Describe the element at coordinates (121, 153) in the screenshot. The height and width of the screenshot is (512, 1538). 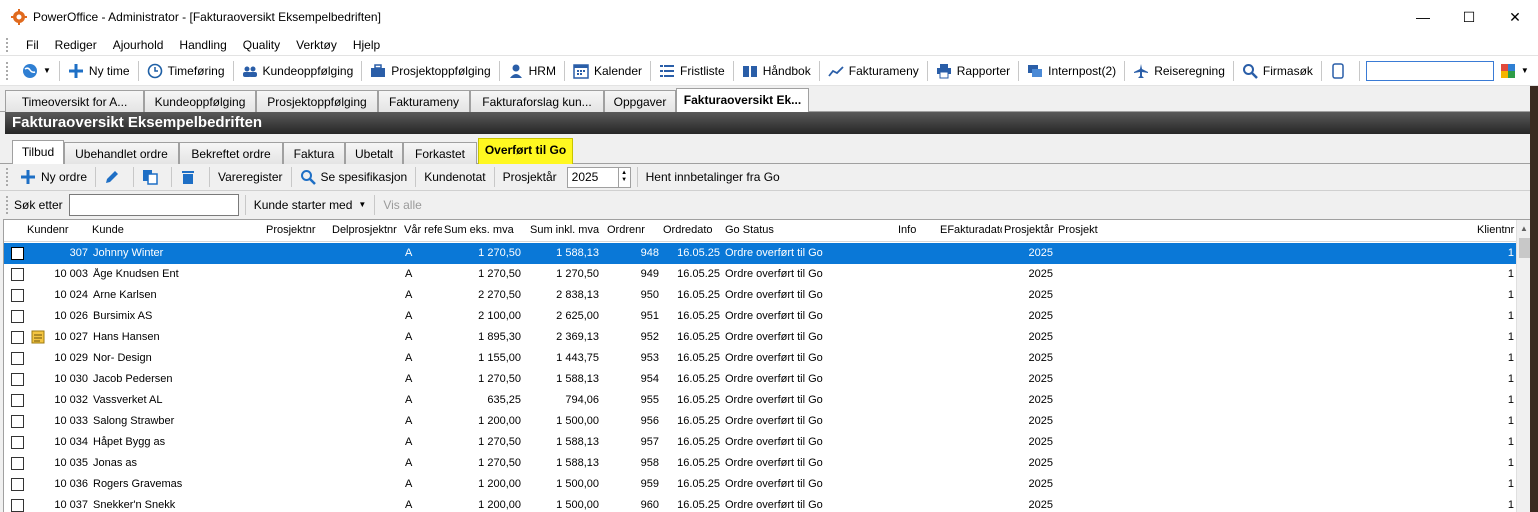
I see `tab-ubehandlet-ordre: Ubehandlet ordre` at that location.